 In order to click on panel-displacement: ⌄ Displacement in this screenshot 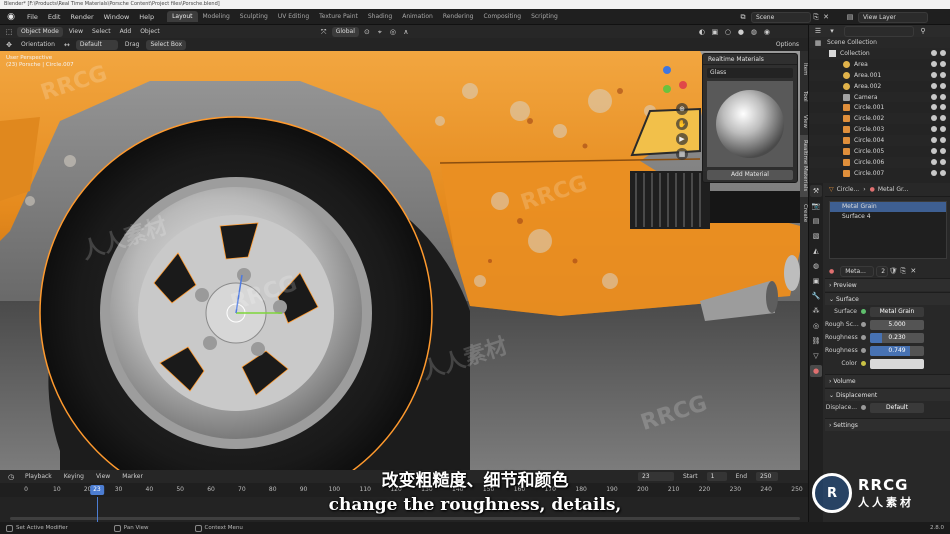, I will do `click(887, 394)`.